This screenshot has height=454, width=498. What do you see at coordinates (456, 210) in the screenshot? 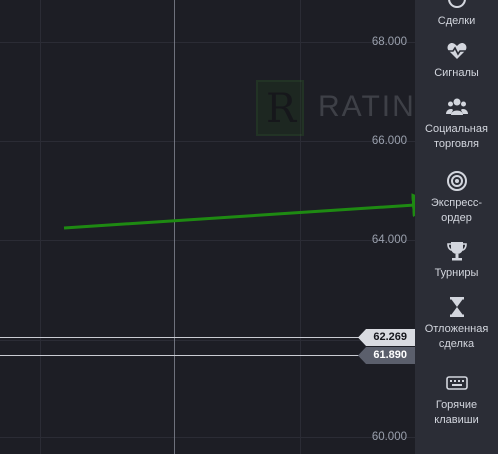
I see `sidebar-item-label: Экспресс-ордер` at bounding box center [456, 210].